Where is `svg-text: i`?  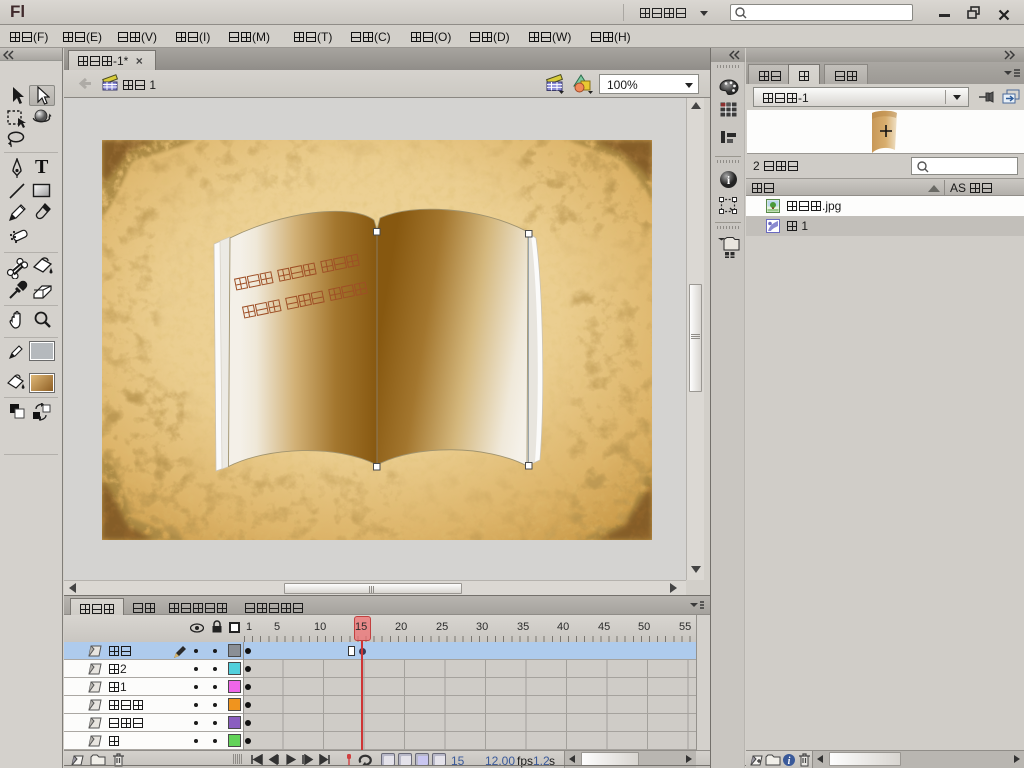
svg-text: i is located at coordinates (789, 761).